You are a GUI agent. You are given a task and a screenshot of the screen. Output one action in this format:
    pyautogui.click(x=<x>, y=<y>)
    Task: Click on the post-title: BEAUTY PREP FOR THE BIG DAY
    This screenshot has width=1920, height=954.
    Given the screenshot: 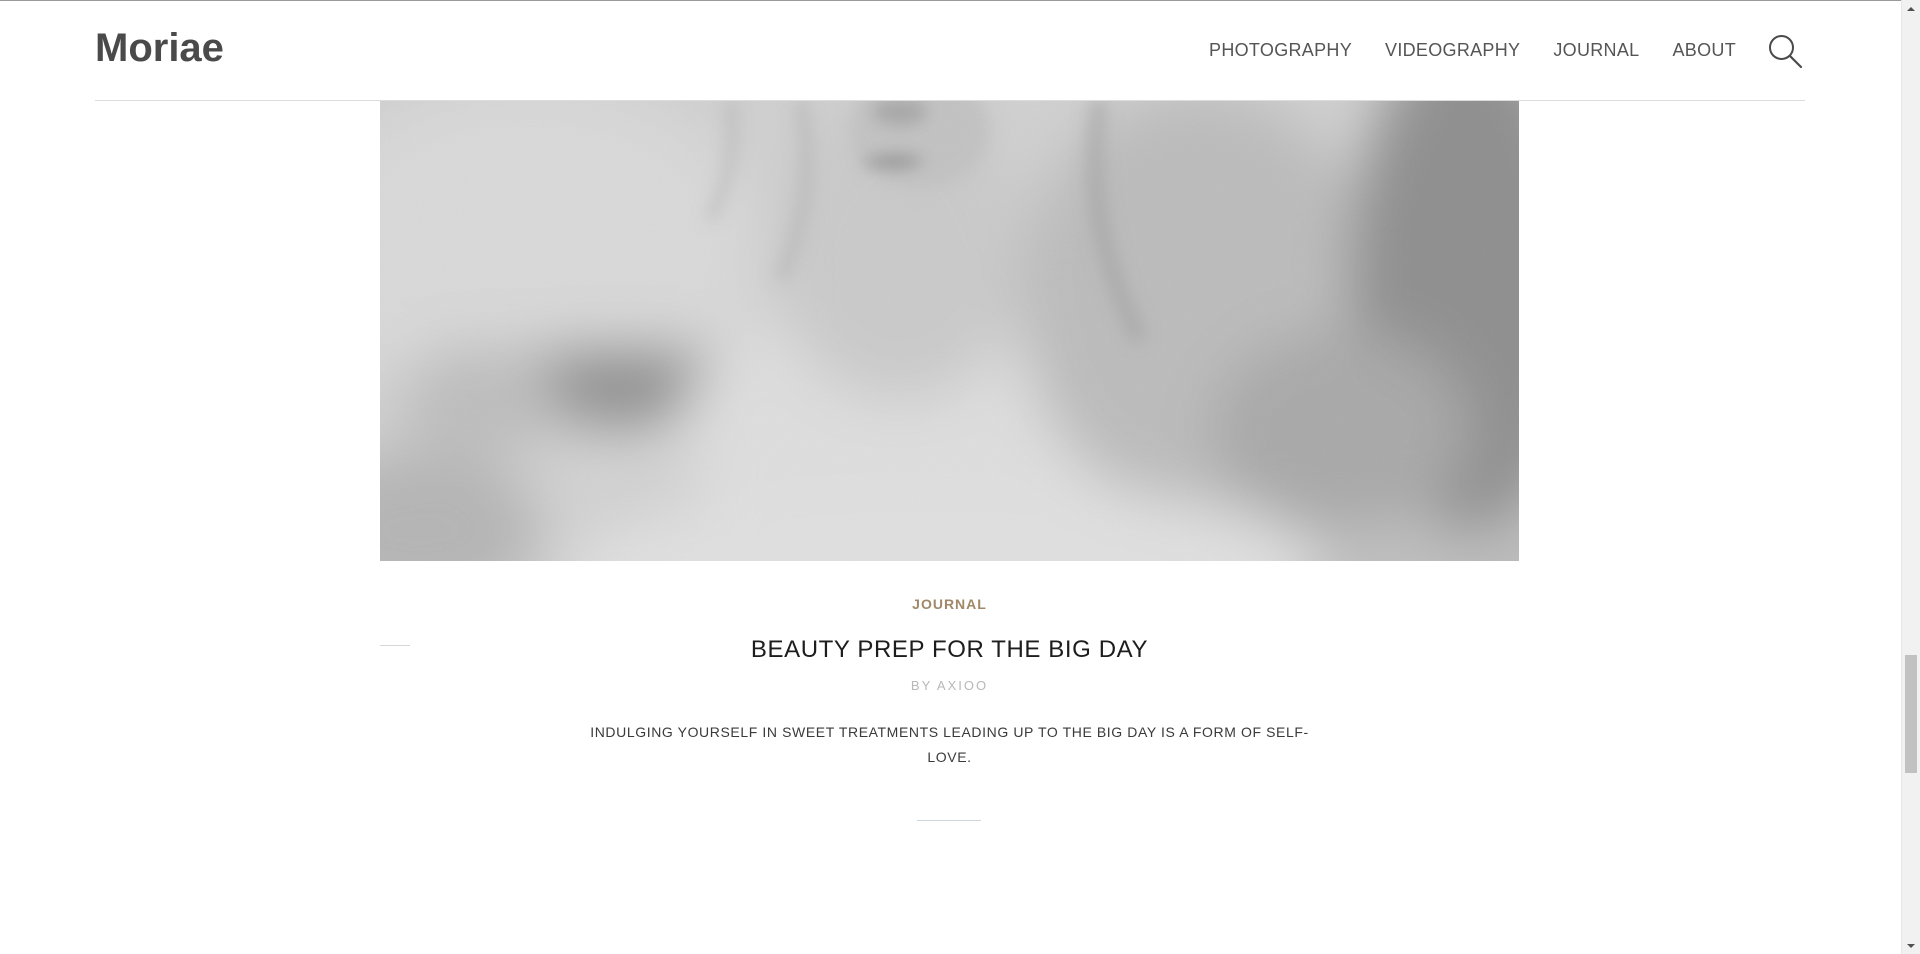 What is the action you would take?
    pyautogui.click(x=949, y=650)
    